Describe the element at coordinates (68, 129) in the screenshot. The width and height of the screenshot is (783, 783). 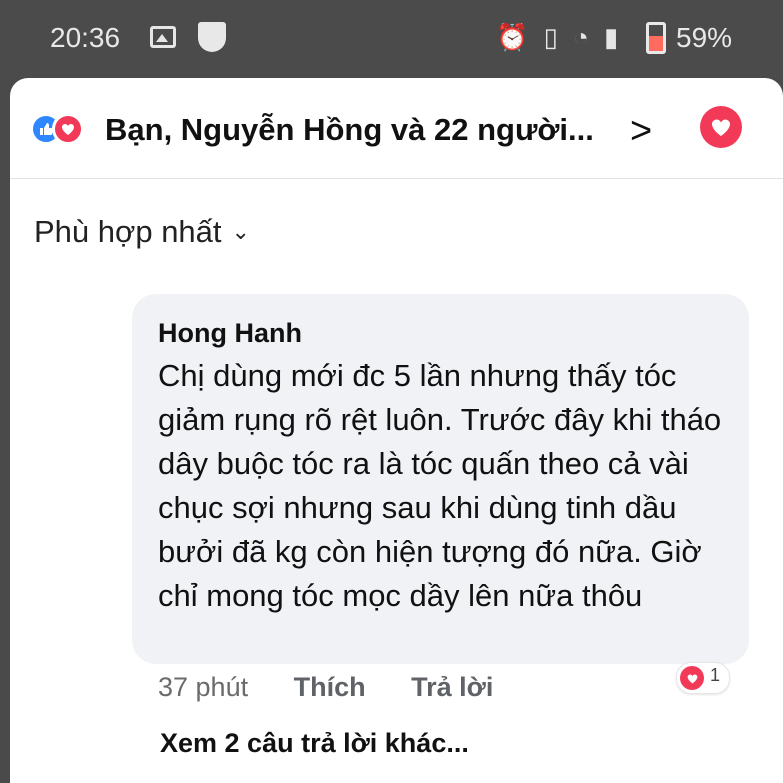
I see `love-reaction-icon` at that location.